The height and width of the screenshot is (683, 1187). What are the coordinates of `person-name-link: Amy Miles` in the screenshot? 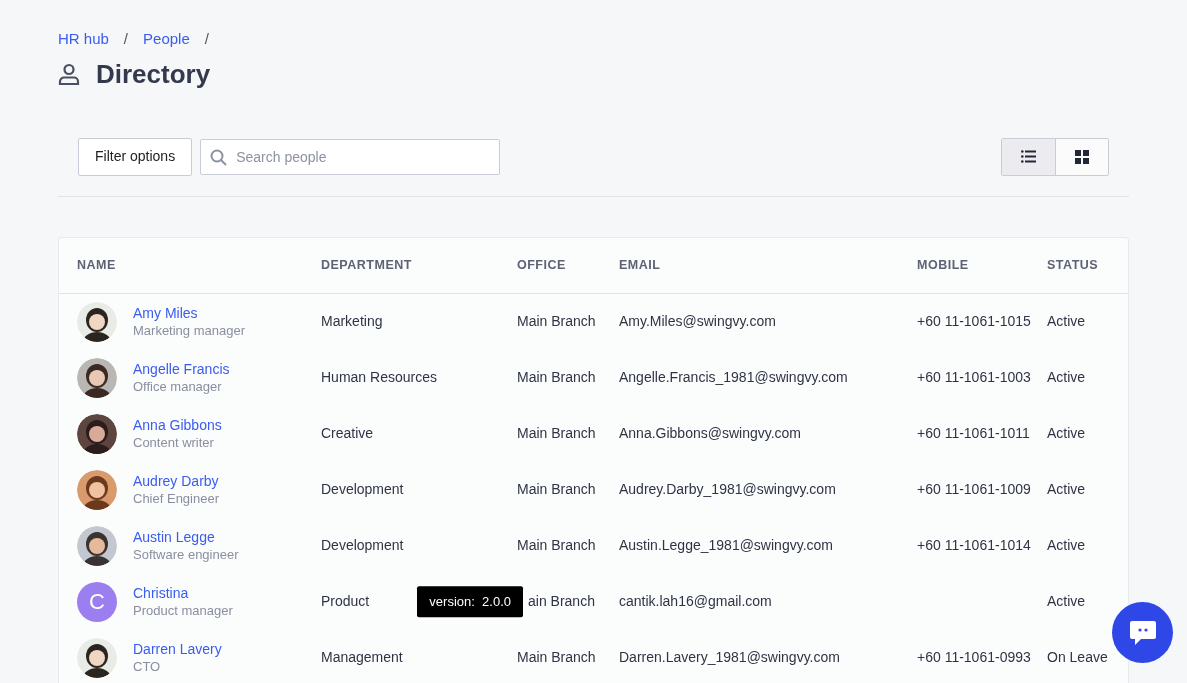 It's located at (189, 312).